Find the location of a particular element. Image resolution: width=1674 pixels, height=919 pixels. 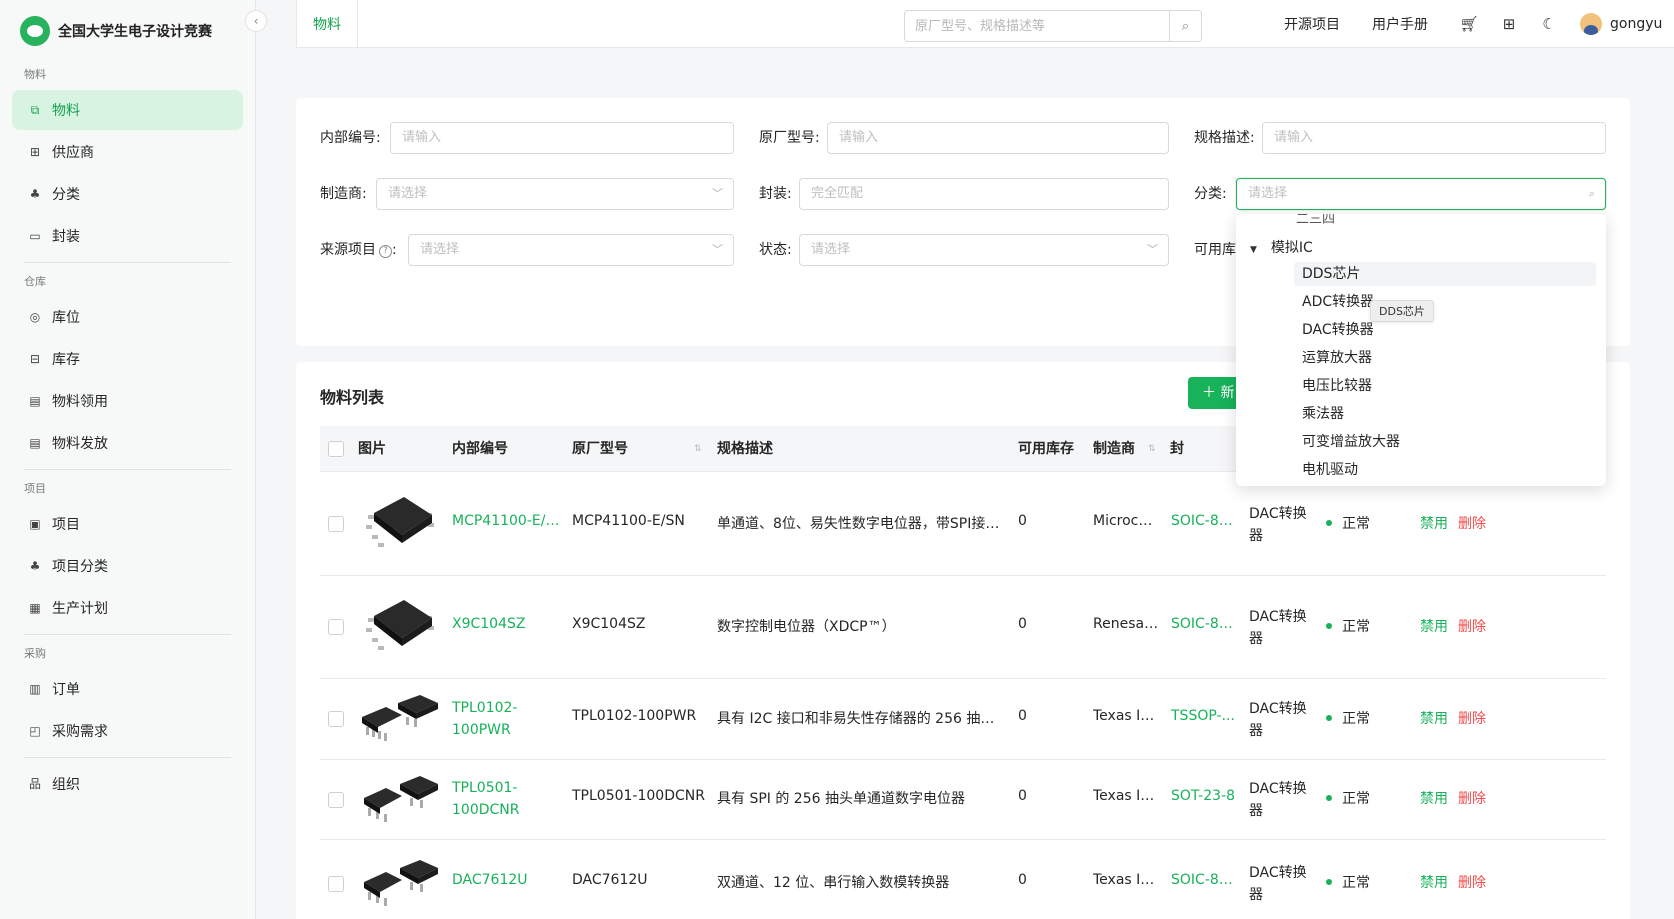

search-button: ⌕ is located at coordinates (1185, 26).